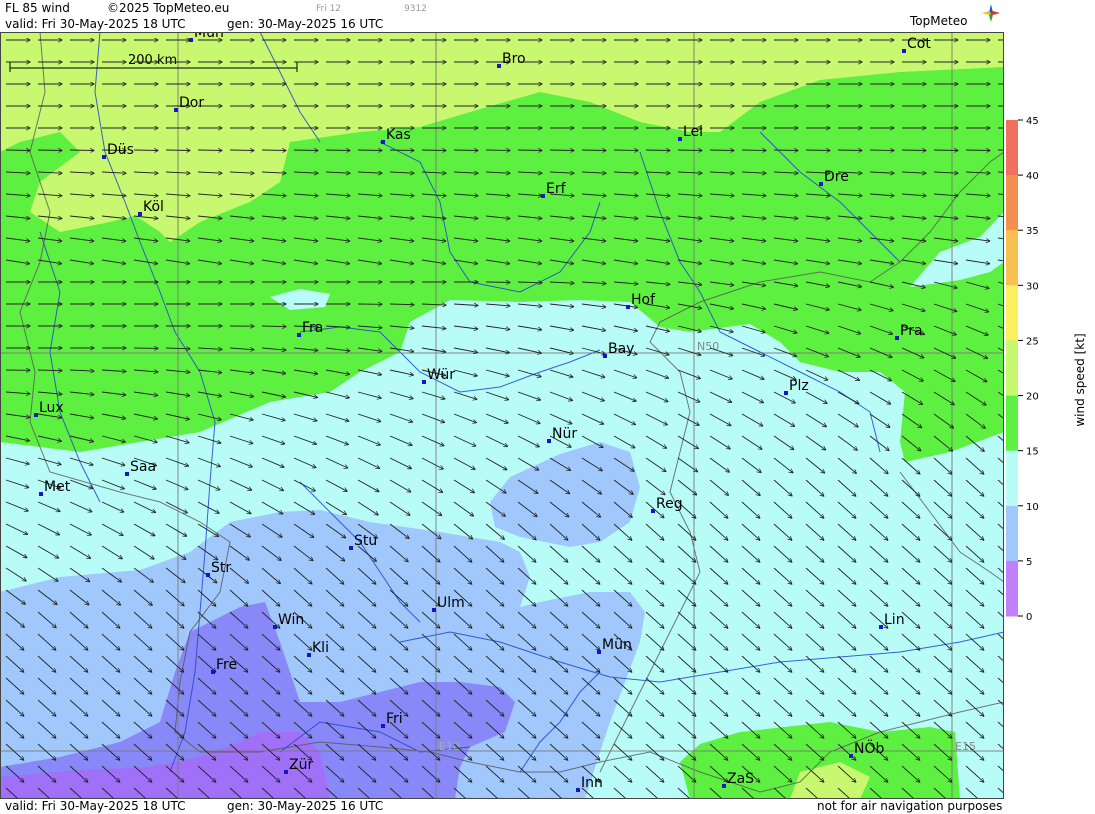 This screenshot has height=814, width=1095. I want to click on copyright-label: ©2025 TopMeteo.eu, so click(168, 8).